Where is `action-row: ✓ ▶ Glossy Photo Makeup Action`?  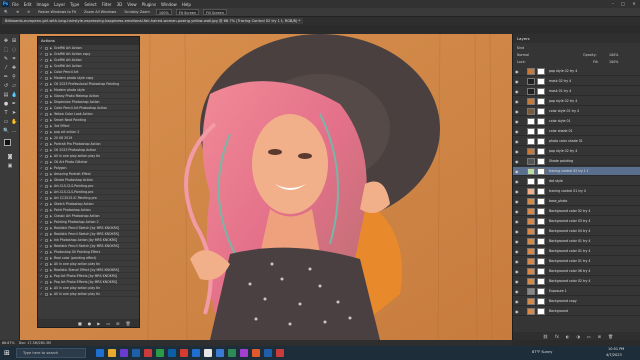 action-row: ✓ ▶ Glossy Photo Makeup Action is located at coordinates (88, 96).